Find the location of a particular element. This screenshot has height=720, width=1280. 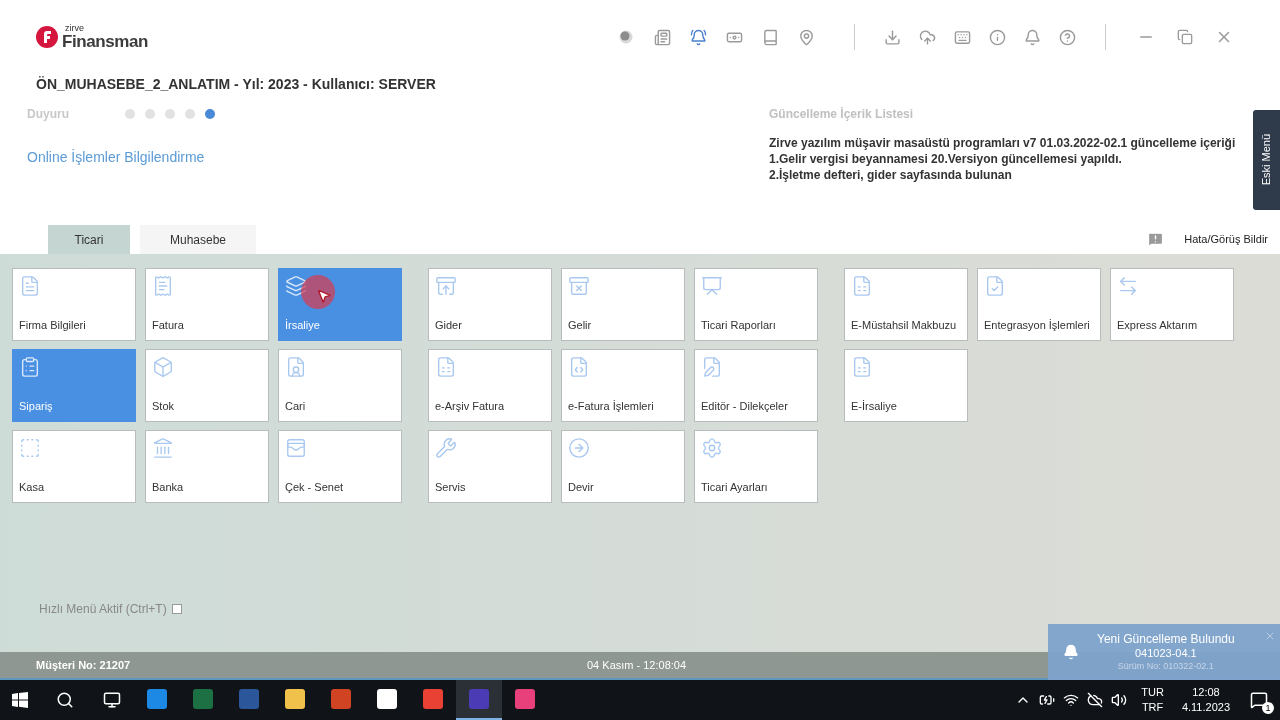

keyboard-layout: TRF is located at coordinates (1152, 707).